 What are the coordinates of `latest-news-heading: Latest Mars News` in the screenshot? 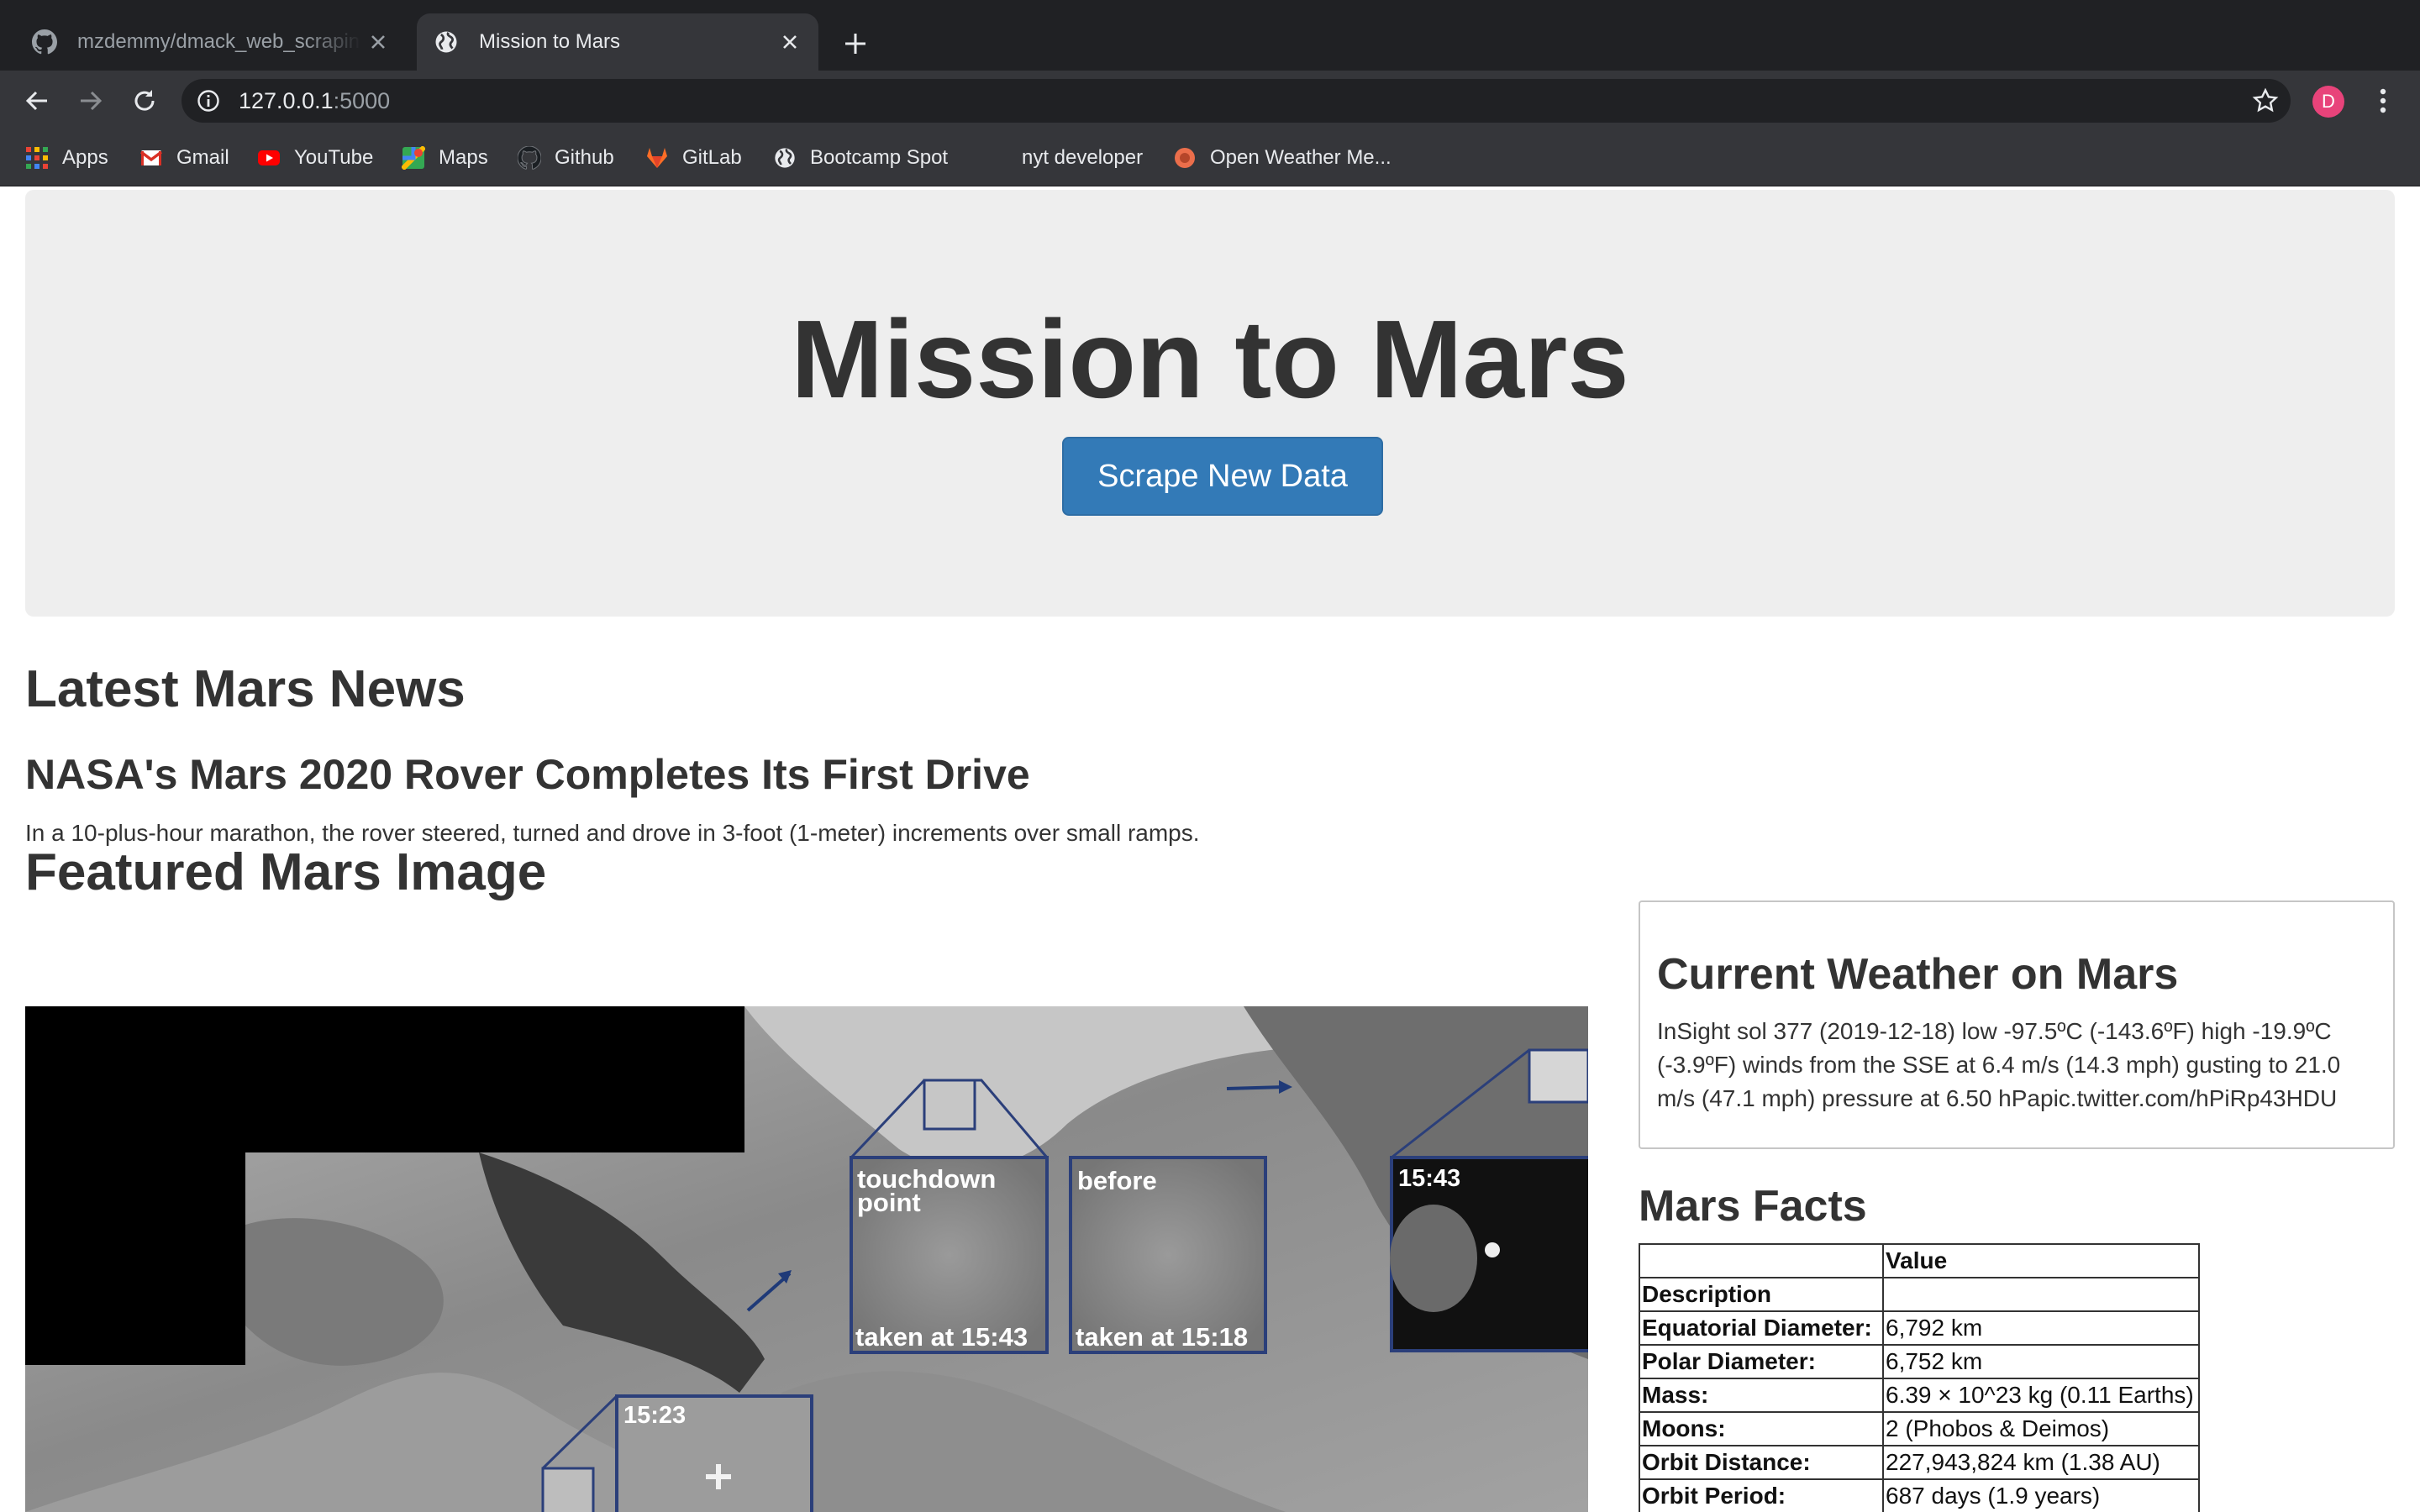 It's located at (246, 689).